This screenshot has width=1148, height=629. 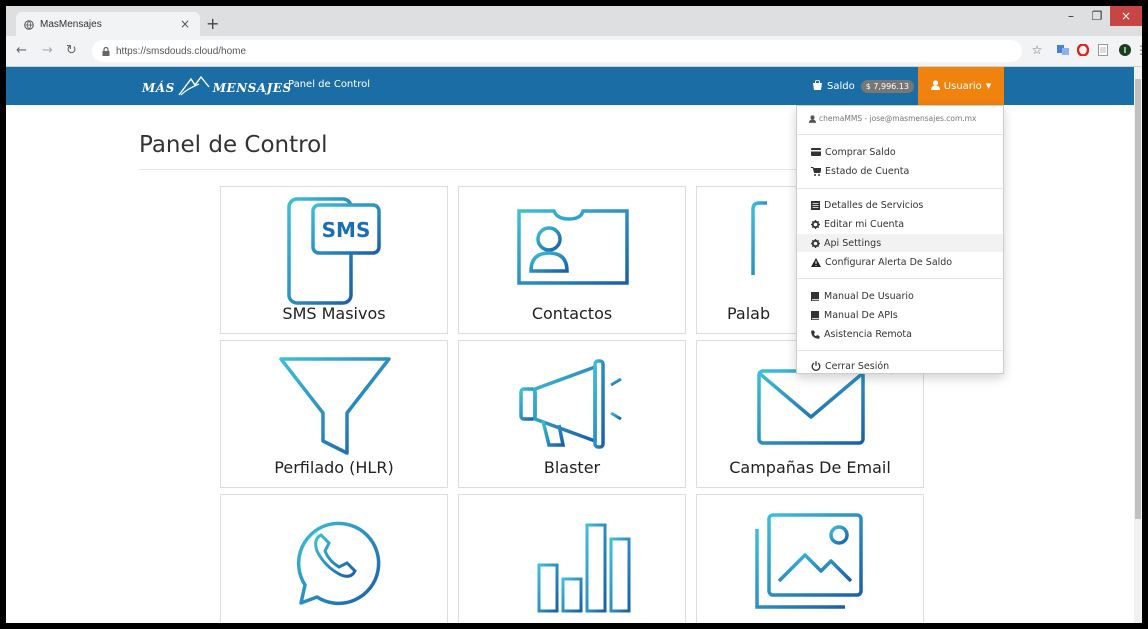 I want to click on menu-item-estado-de-cuenta: Estado de Cuenta, so click(x=900, y=171).